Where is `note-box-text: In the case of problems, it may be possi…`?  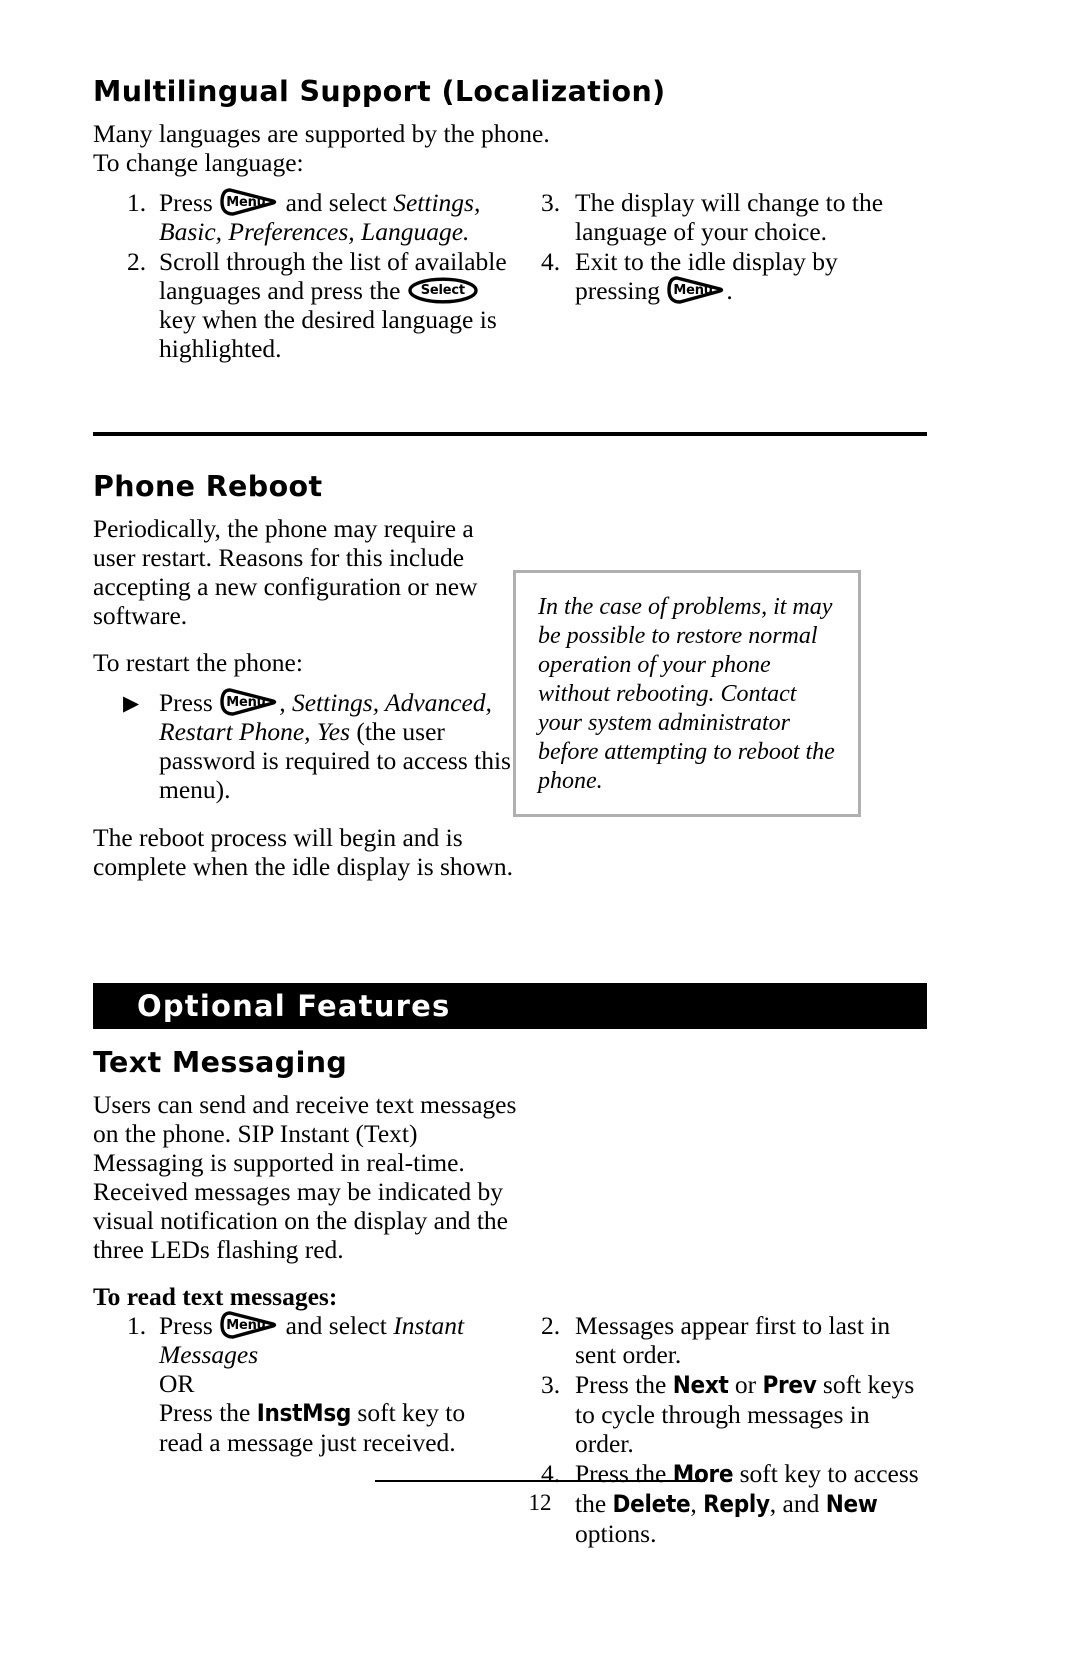 note-box-text: In the case of problems, it may be possi… is located at coordinates (686, 694).